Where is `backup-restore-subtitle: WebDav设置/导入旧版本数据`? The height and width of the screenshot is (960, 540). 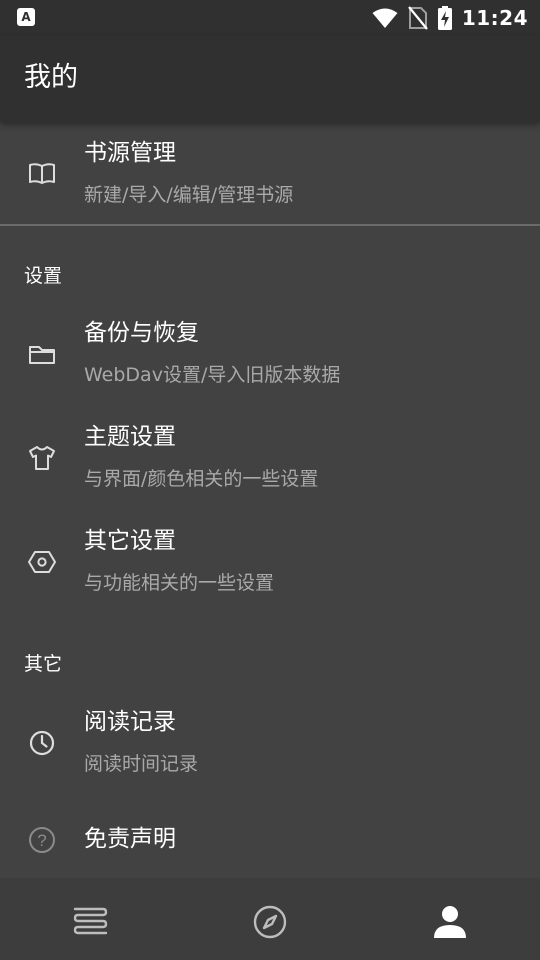
backup-restore-subtitle: WebDav设置/导入旧版本数据 is located at coordinates (212, 375).